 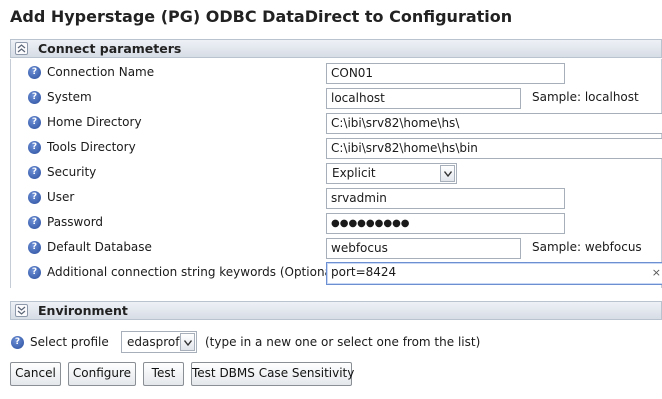 What do you see at coordinates (21, 310) in the screenshot?
I see `expand-icon` at bounding box center [21, 310].